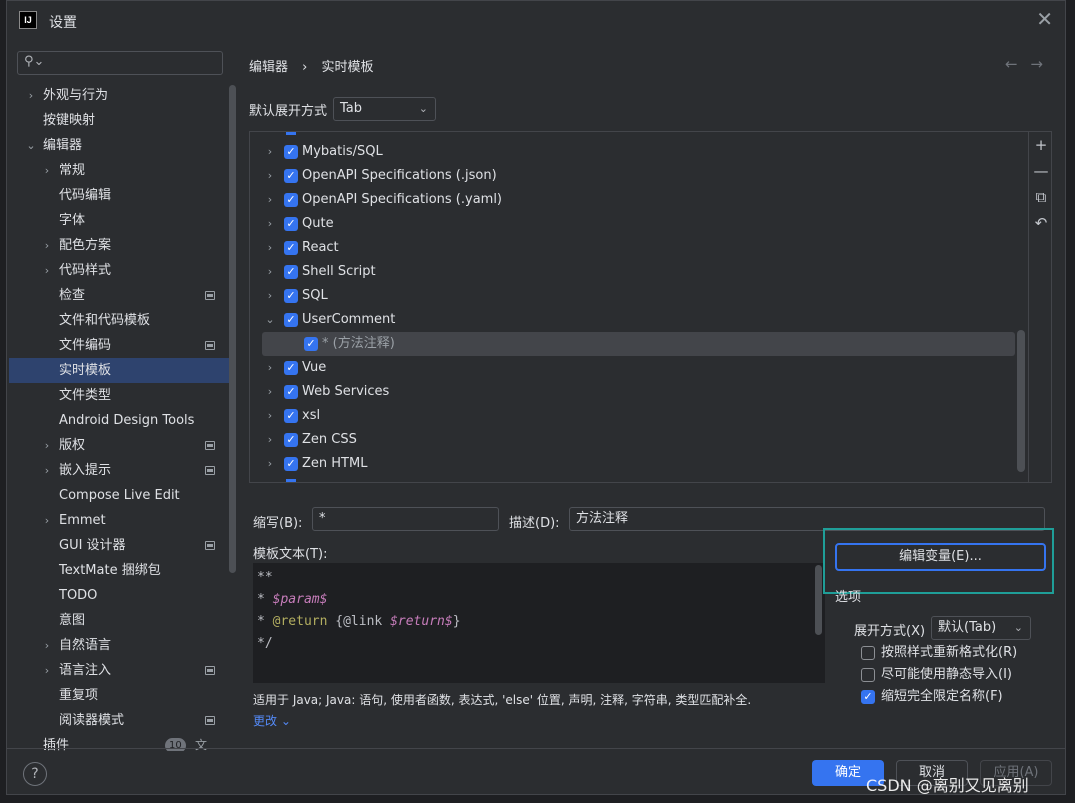 Image resolution: width=1075 pixels, height=803 pixels. What do you see at coordinates (1041, 145) in the screenshot?
I see `add-icon: +` at bounding box center [1041, 145].